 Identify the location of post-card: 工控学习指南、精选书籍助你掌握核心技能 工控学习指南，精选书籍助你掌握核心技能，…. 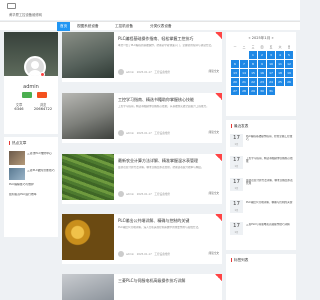
(142, 118).